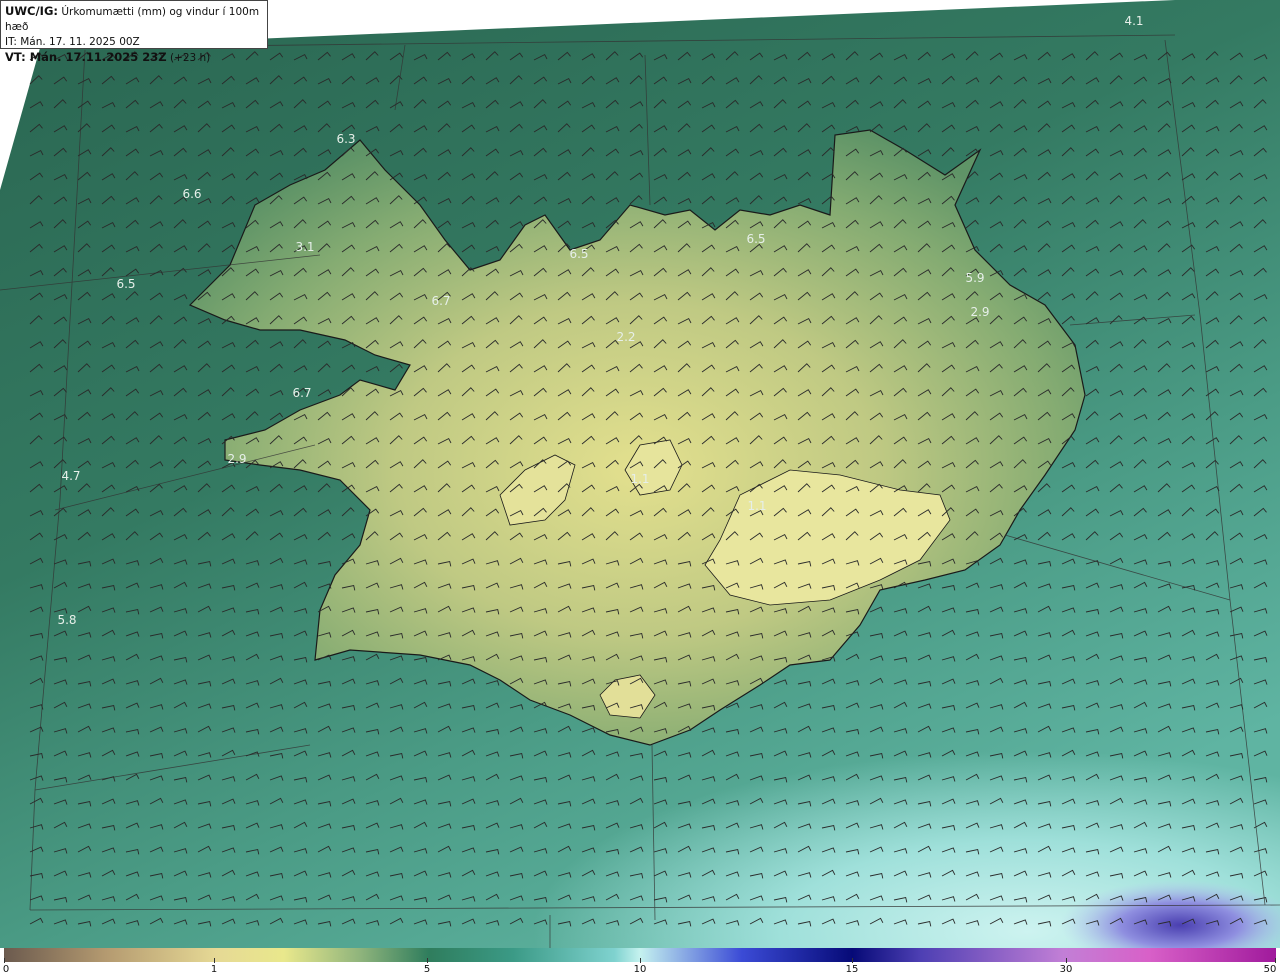 This screenshot has width=1280, height=978. What do you see at coordinates (975, 278) in the screenshot?
I see `value-label: 5.9` at bounding box center [975, 278].